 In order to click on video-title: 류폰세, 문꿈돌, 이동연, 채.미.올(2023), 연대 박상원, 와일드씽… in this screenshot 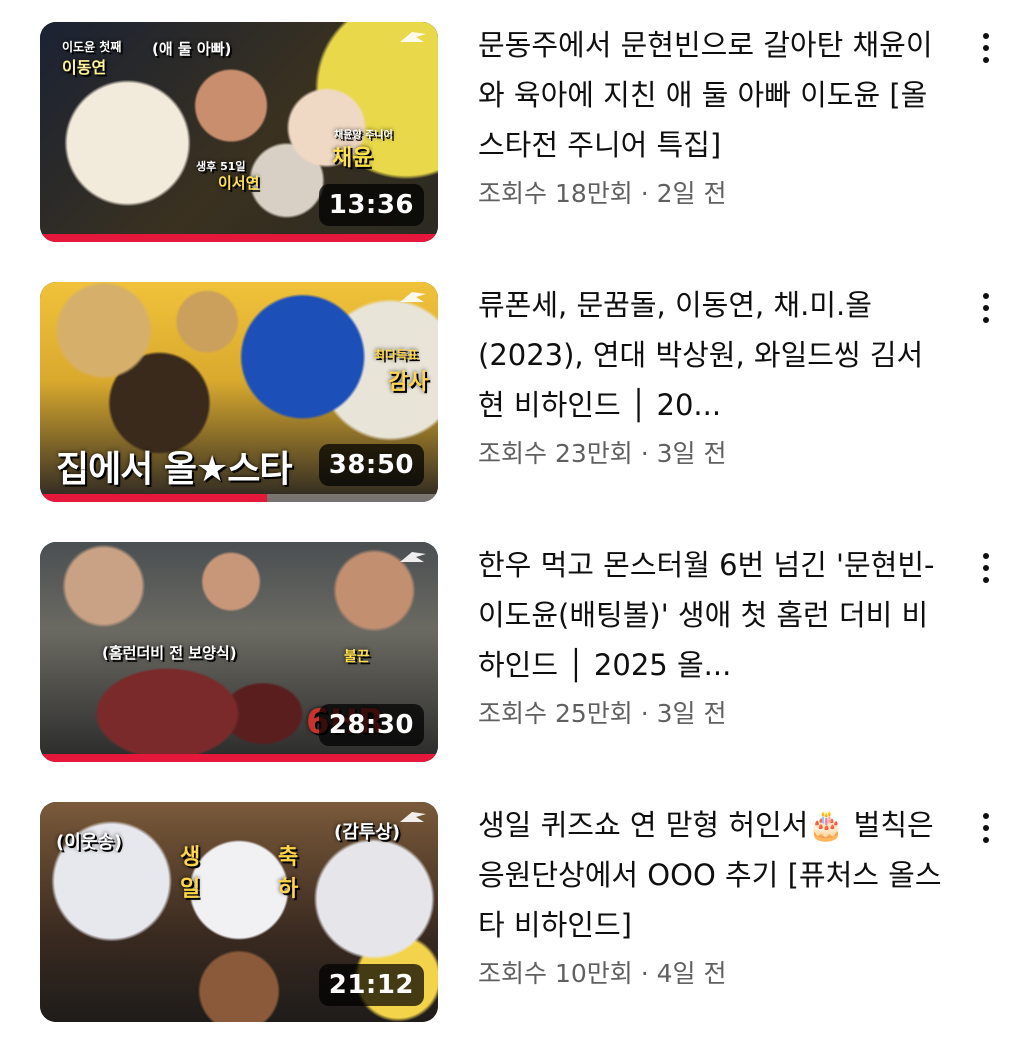, I will do `click(713, 355)`.